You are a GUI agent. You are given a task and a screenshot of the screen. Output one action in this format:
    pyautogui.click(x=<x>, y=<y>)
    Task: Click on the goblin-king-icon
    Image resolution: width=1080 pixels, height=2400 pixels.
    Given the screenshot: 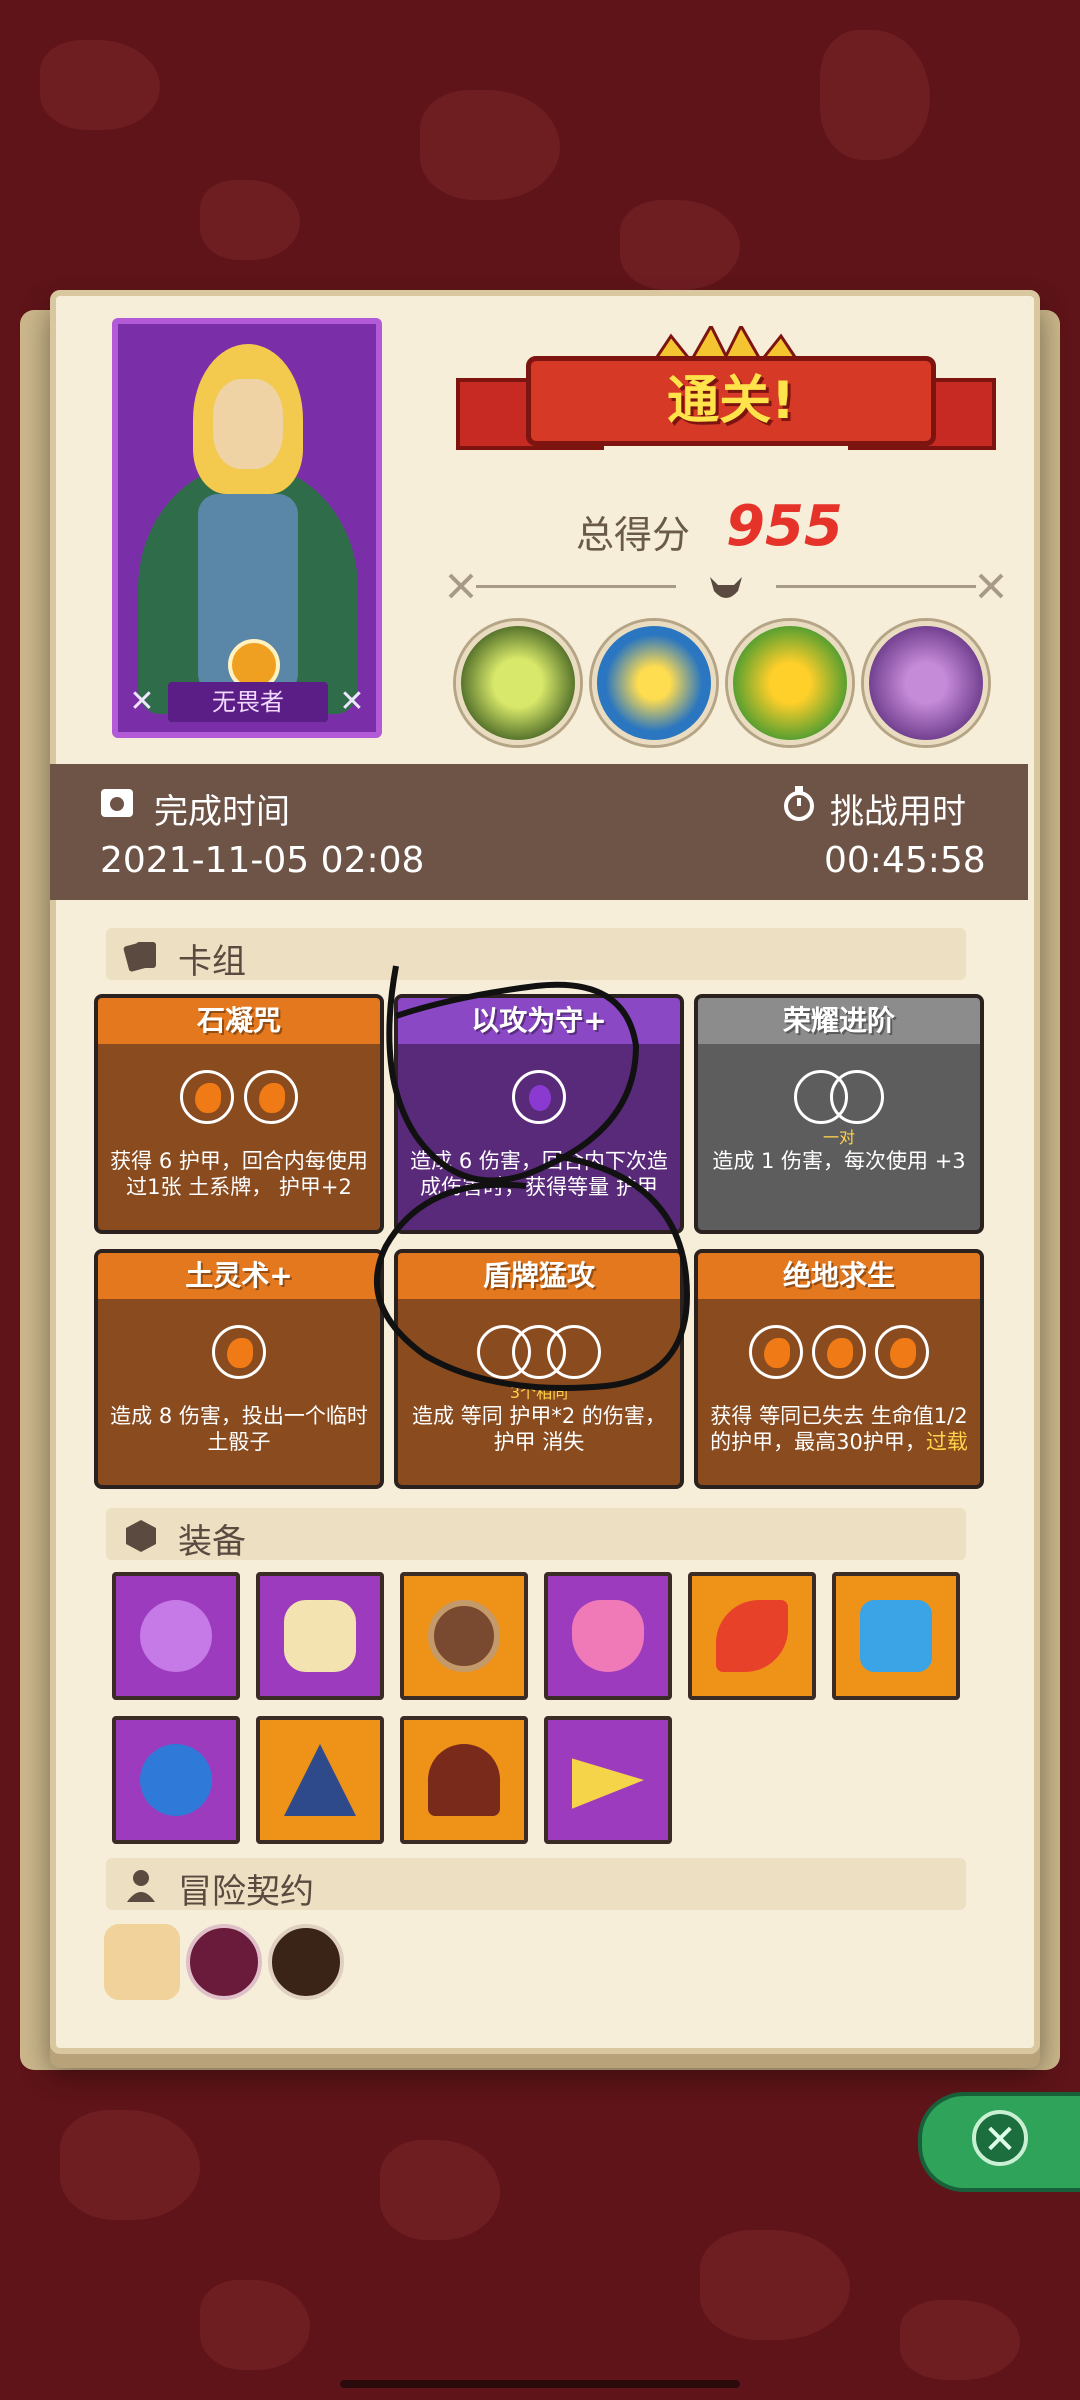 What is the action you would take?
    pyautogui.click(x=790, y=683)
    